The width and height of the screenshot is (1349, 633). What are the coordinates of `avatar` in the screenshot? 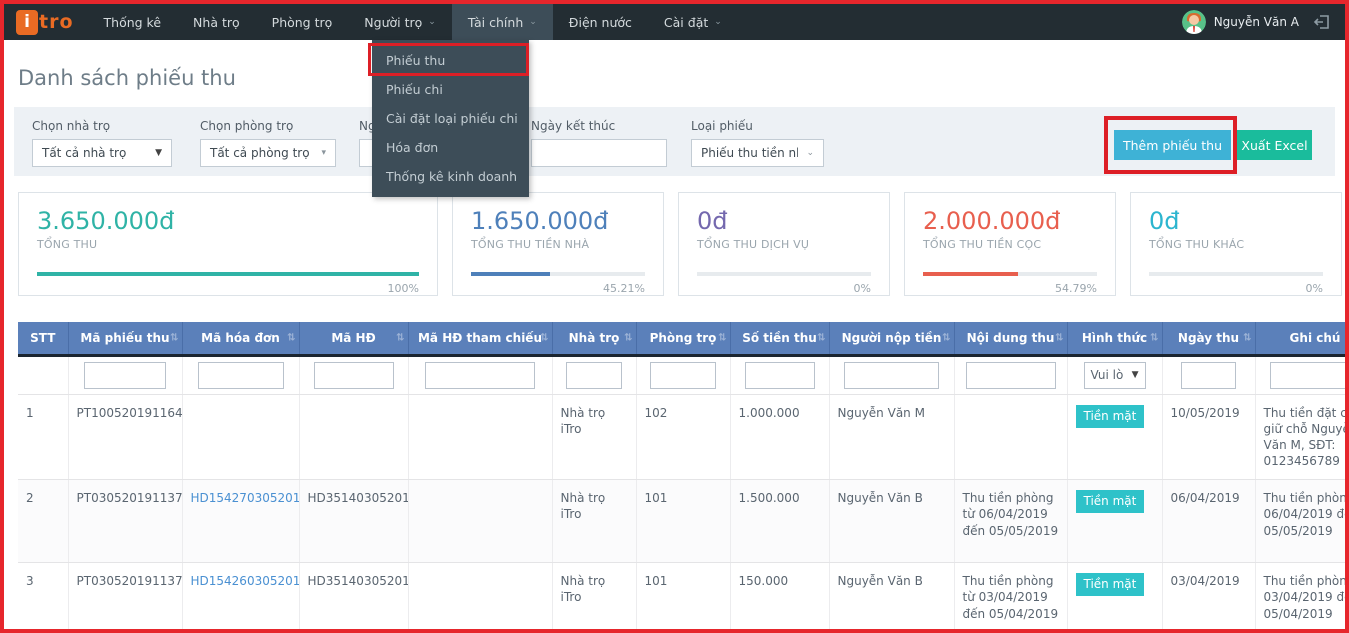 It's located at (1193, 22).